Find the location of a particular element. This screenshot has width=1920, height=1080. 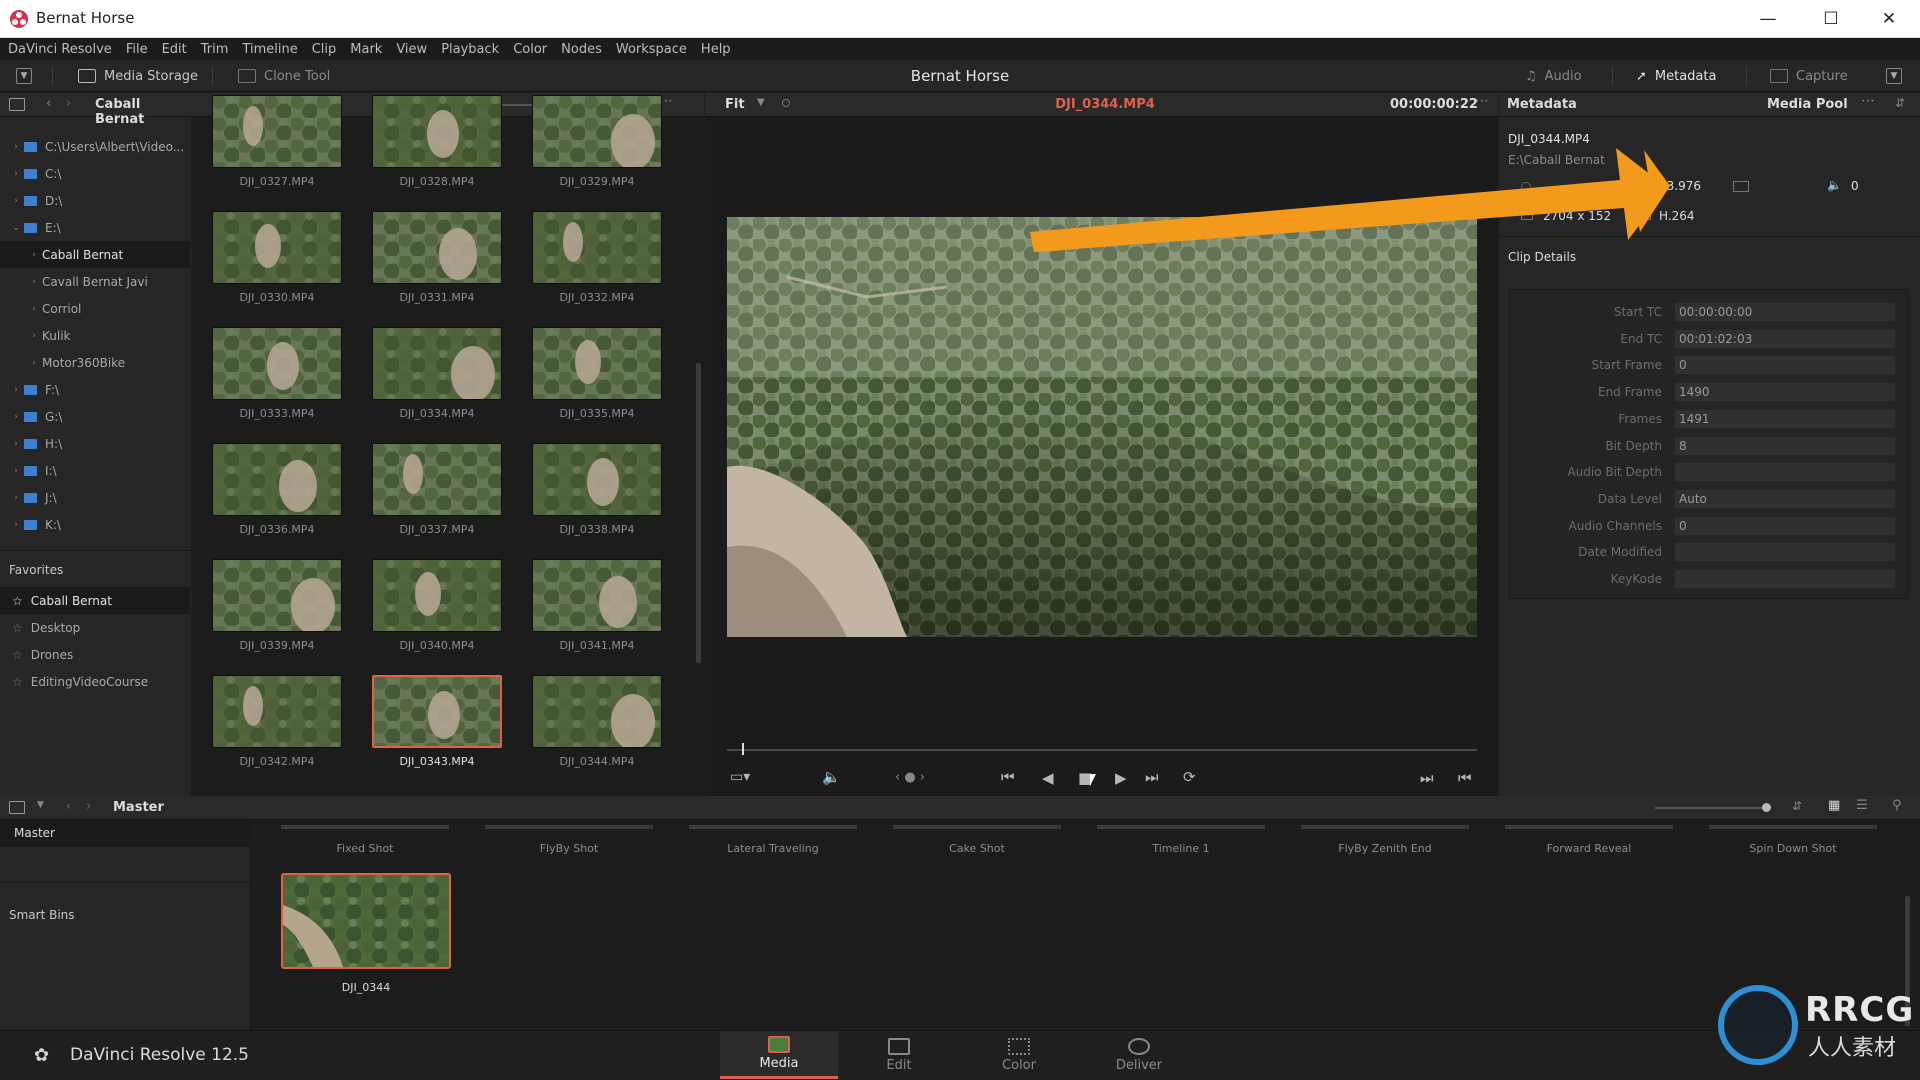

favorite-item: ☆ Drones is located at coordinates (95, 654).